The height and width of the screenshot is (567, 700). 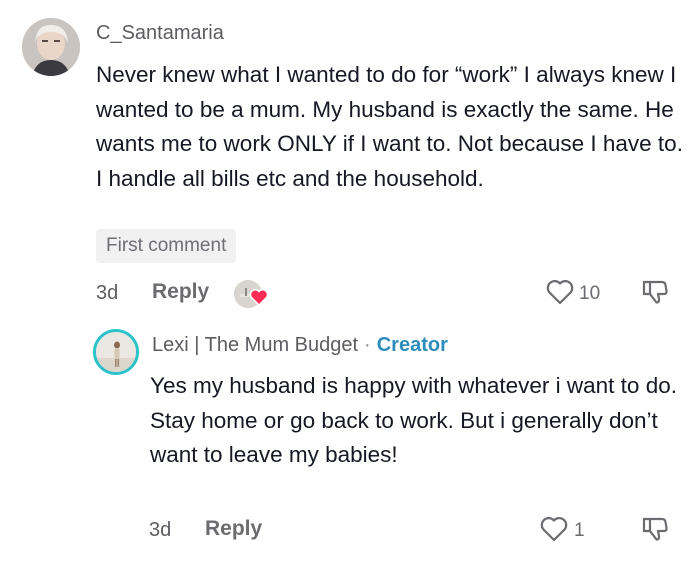 What do you see at coordinates (51, 47) in the screenshot?
I see `commenter-avatar` at bounding box center [51, 47].